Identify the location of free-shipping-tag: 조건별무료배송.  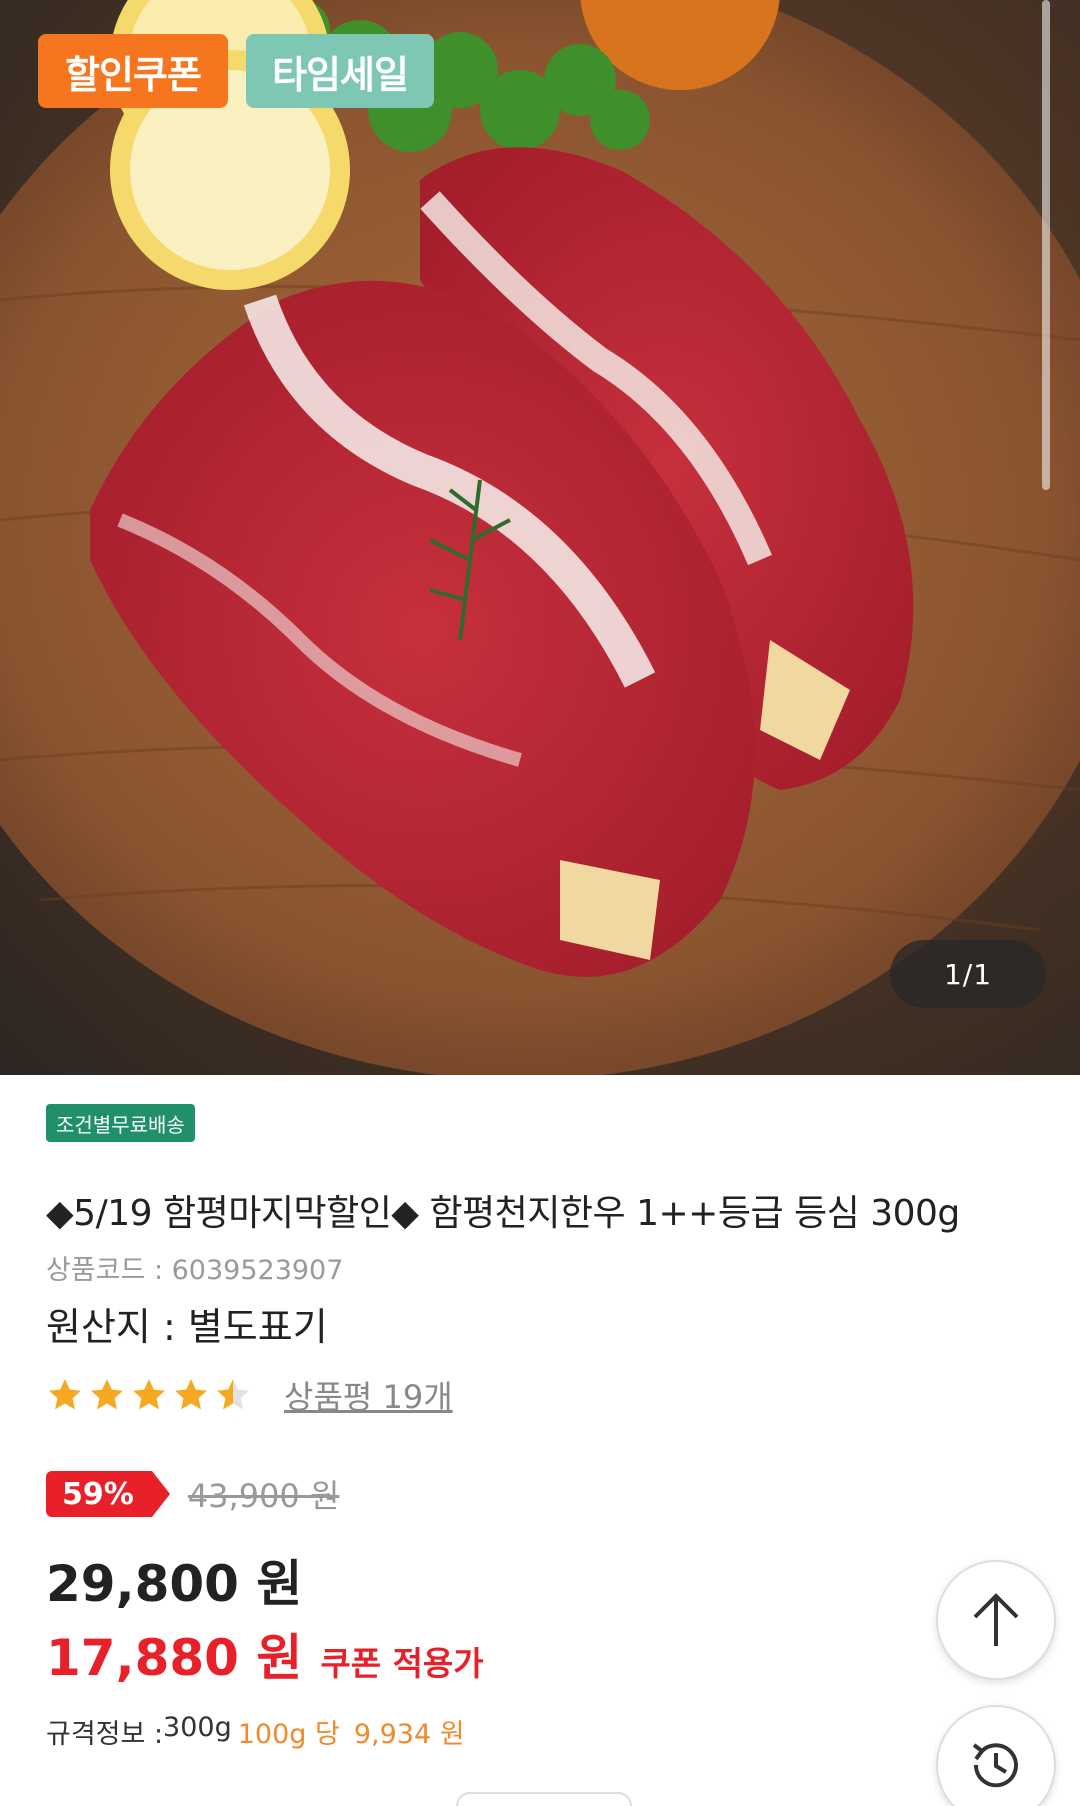
(120, 1123).